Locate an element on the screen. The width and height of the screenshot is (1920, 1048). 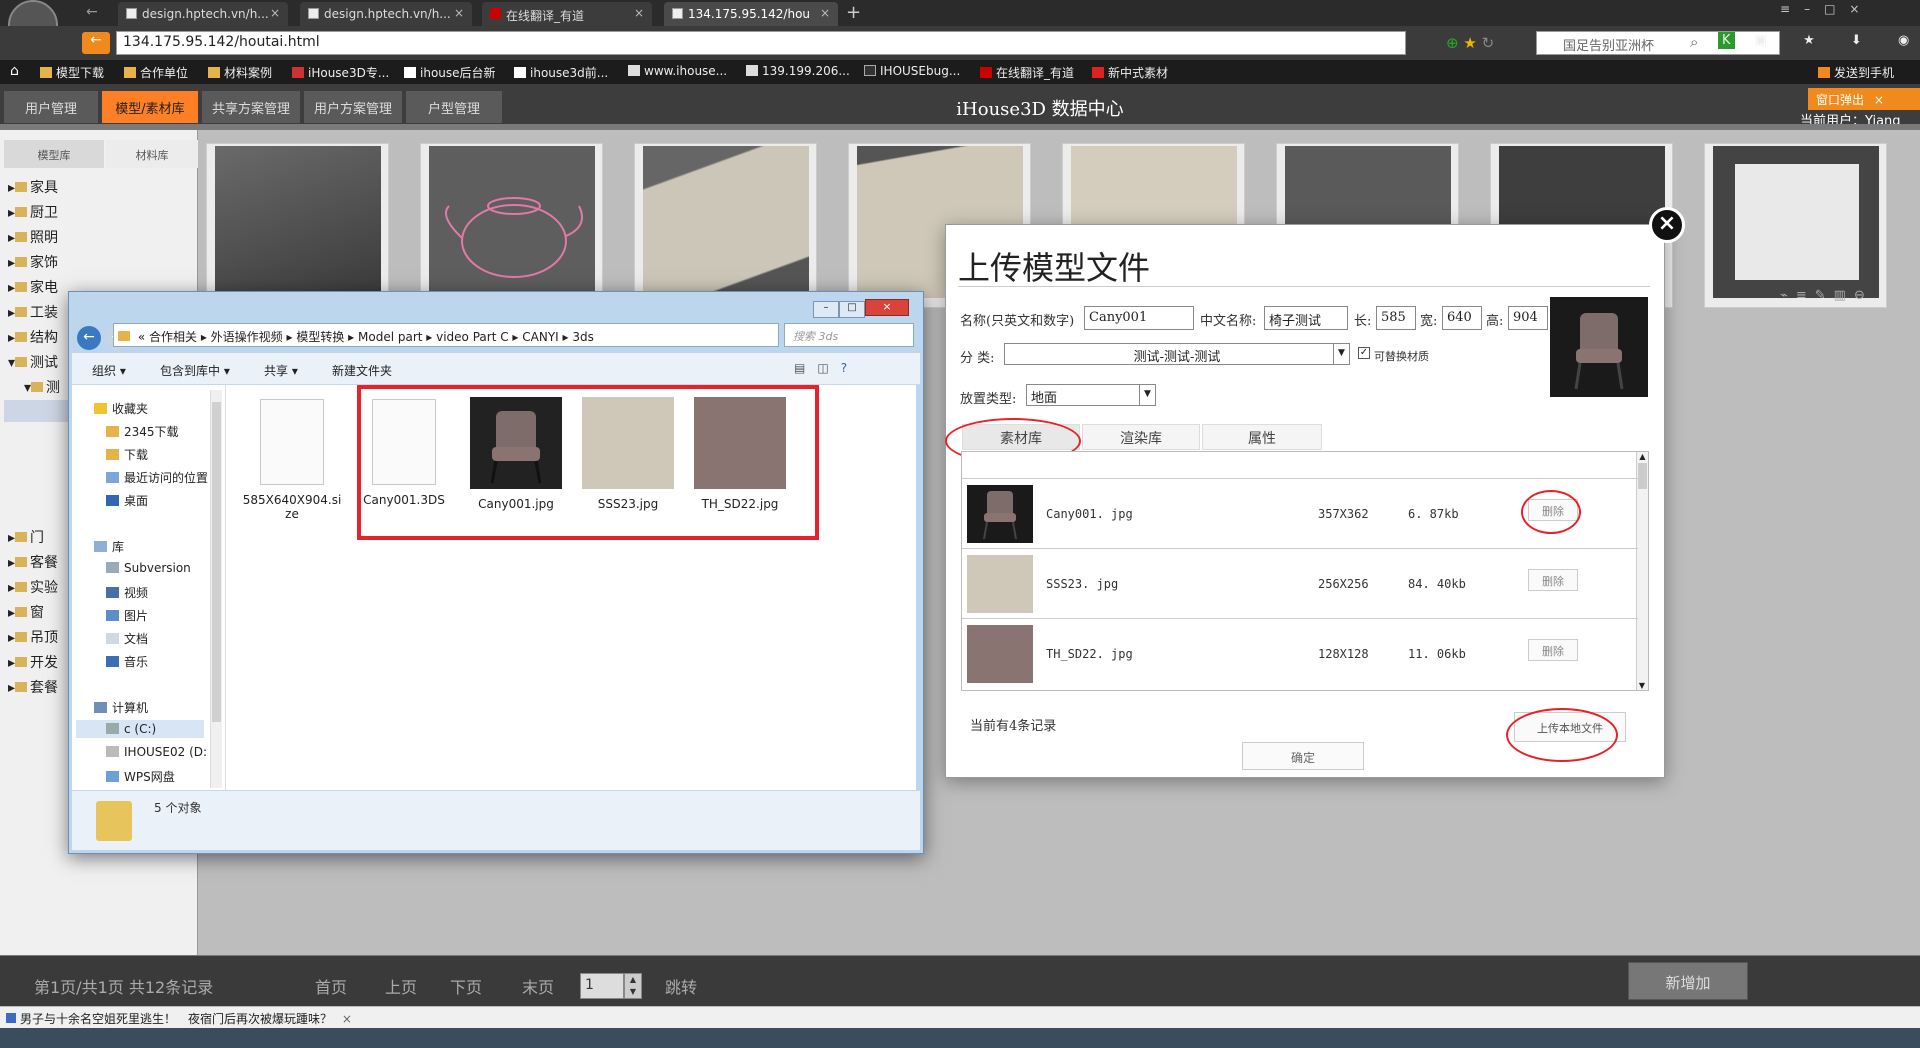
nav-favorites: 收藏夹 is located at coordinates (121, 408).